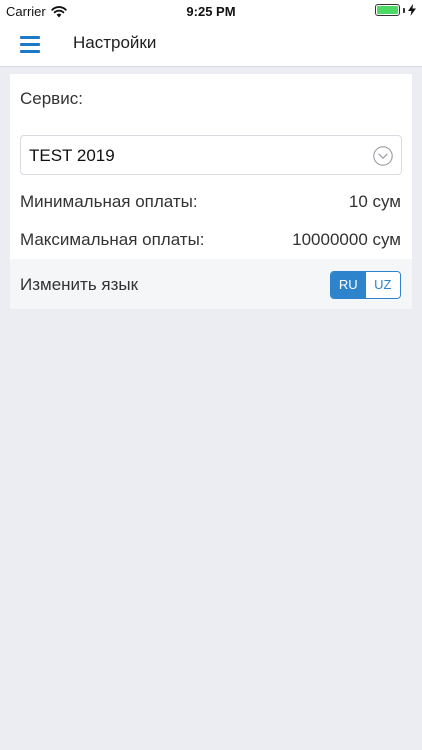 The image size is (422, 750). What do you see at coordinates (211, 238) in the screenshot?
I see `max-payment-row: Максимальная оплаты: 10000000 сум` at bounding box center [211, 238].